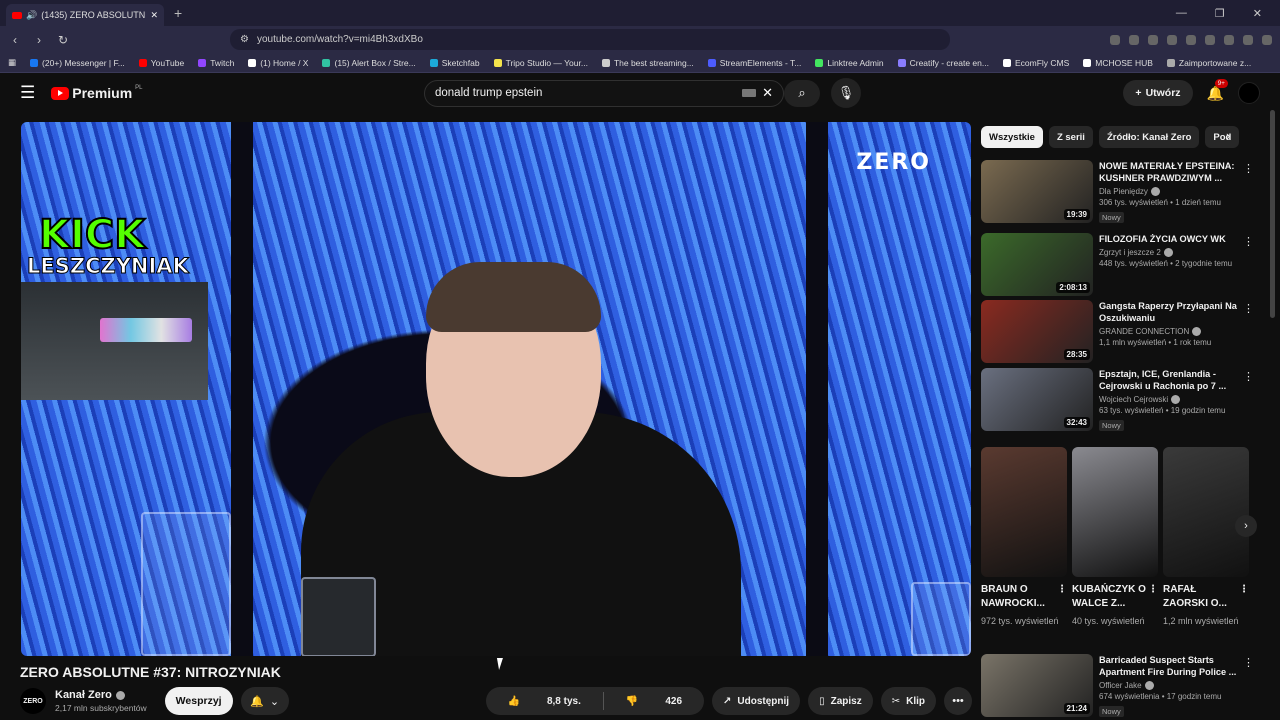  I want to click on share-button: ↗ Udostępnij, so click(756, 701).